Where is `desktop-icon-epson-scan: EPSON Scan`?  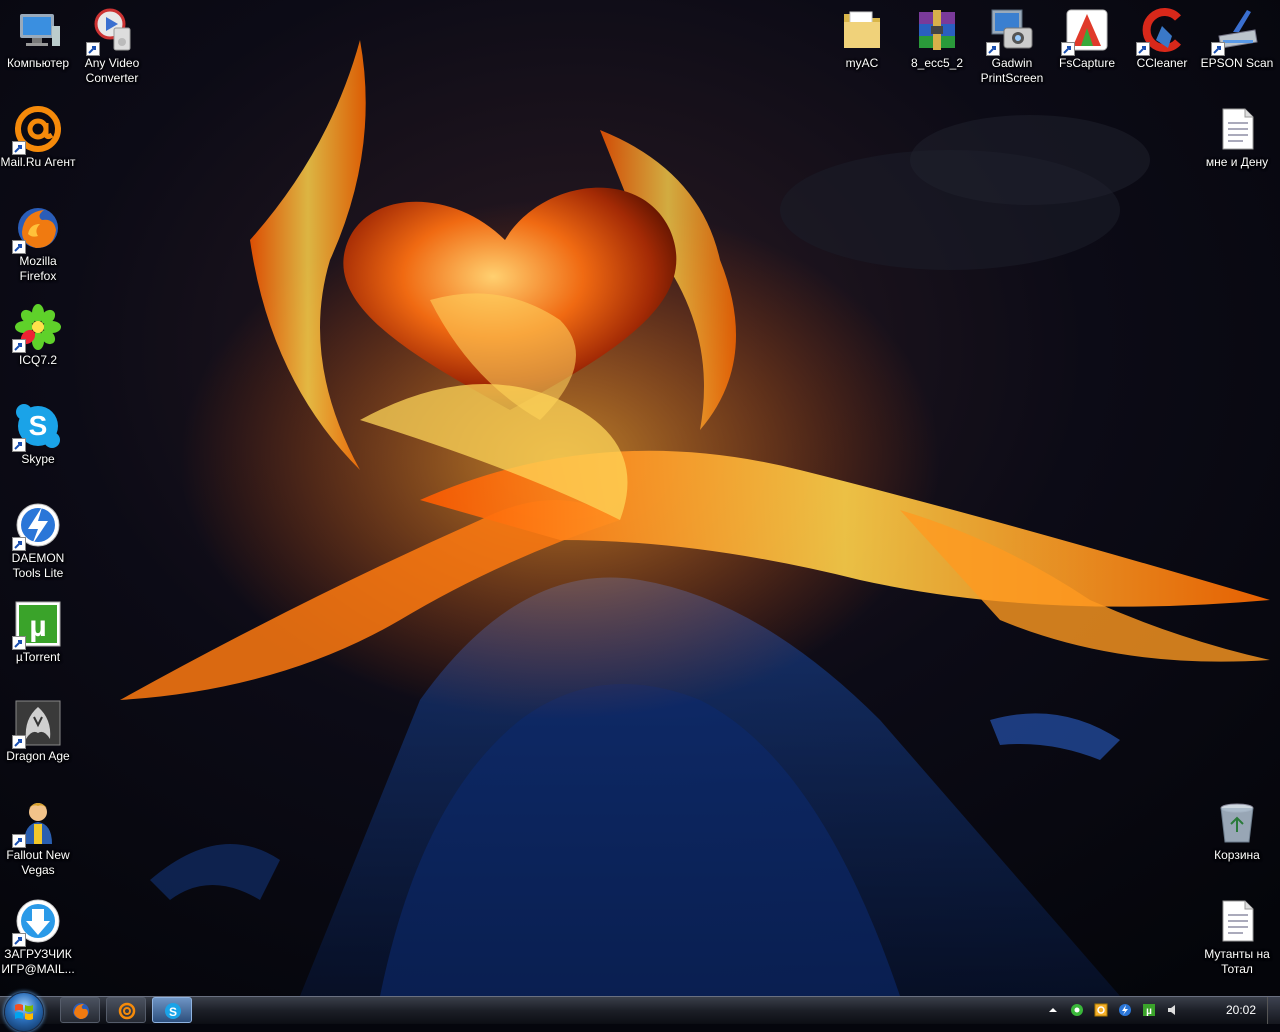 desktop-icon-epson-scan: EPSON Scan is located at coordinates (1237, 38).